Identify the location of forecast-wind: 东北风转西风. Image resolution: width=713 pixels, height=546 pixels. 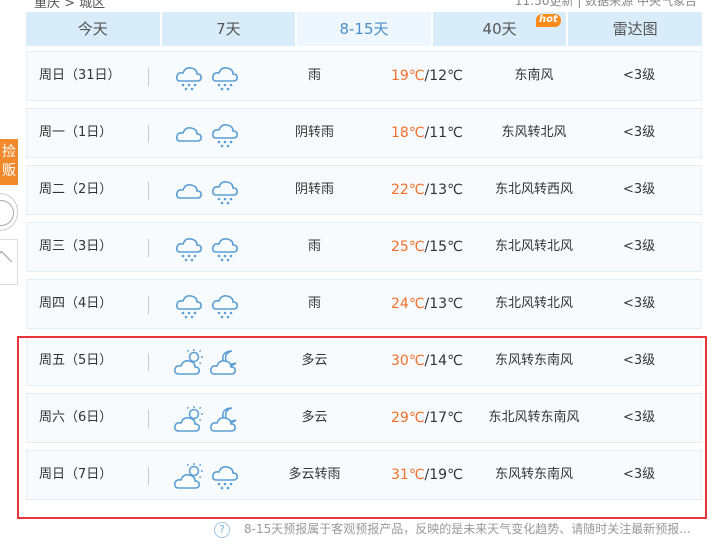
(533, 189).